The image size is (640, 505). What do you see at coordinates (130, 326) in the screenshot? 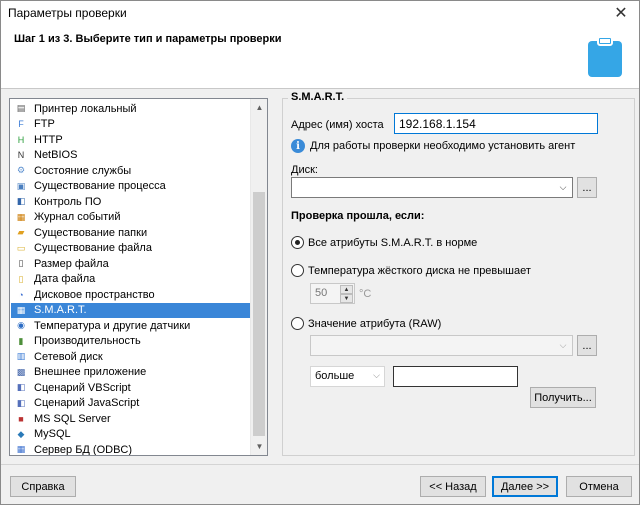
I see `list-item: ◉ Температура и другие датчики` at bounding box center [130, 326].